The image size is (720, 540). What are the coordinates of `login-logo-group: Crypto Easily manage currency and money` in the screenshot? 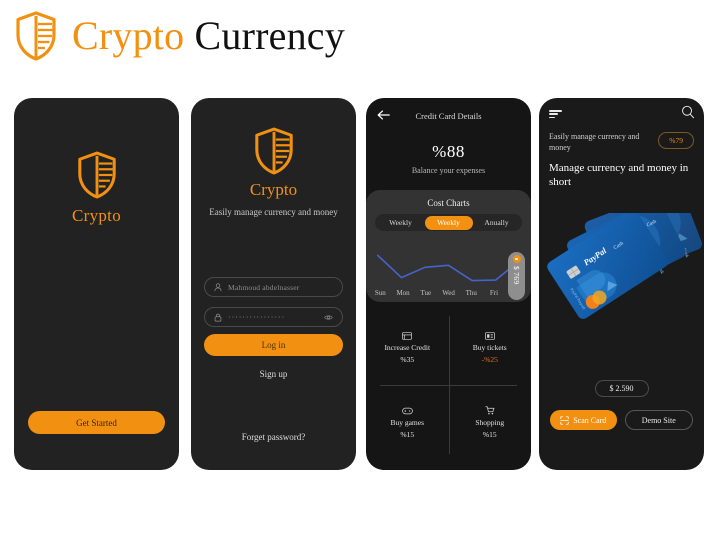 It's located at (273, 172).